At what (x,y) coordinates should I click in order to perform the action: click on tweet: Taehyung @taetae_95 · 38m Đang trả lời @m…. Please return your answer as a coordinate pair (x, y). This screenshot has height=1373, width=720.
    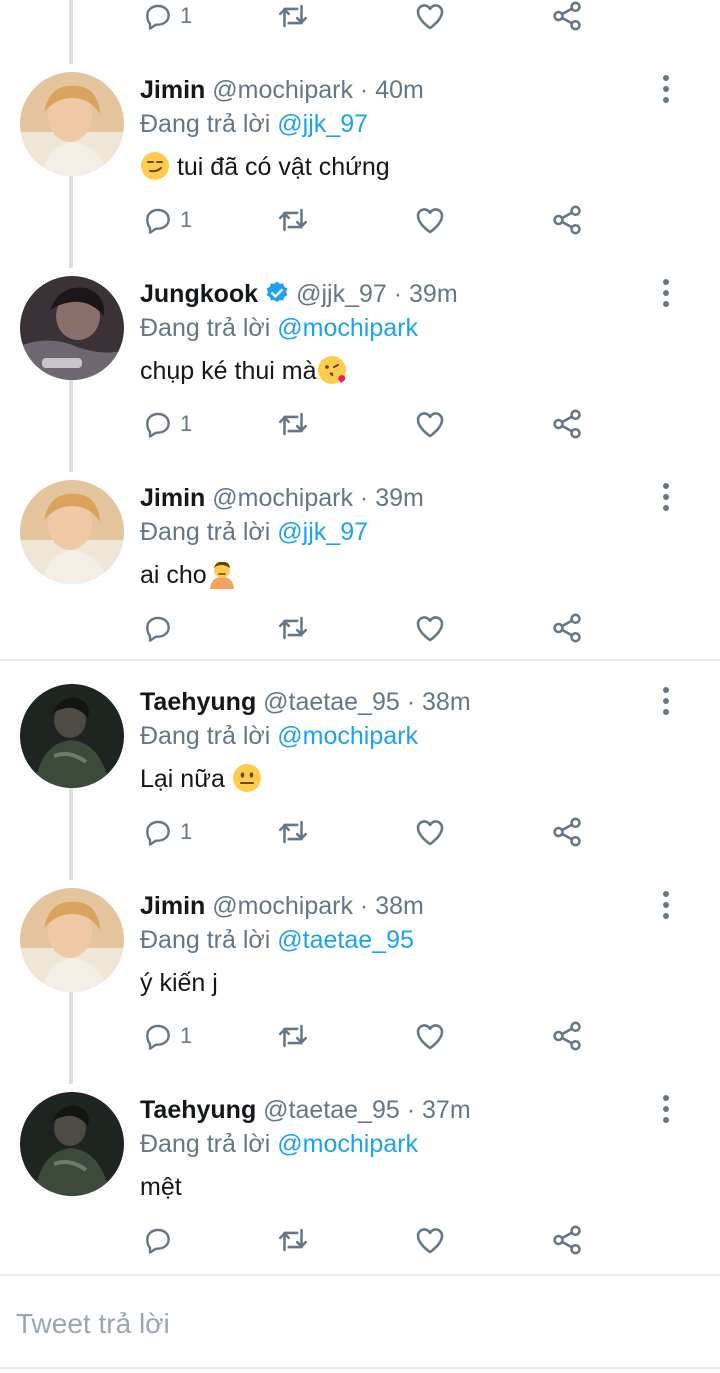
    Looking at the image, I should click on (360, 776).